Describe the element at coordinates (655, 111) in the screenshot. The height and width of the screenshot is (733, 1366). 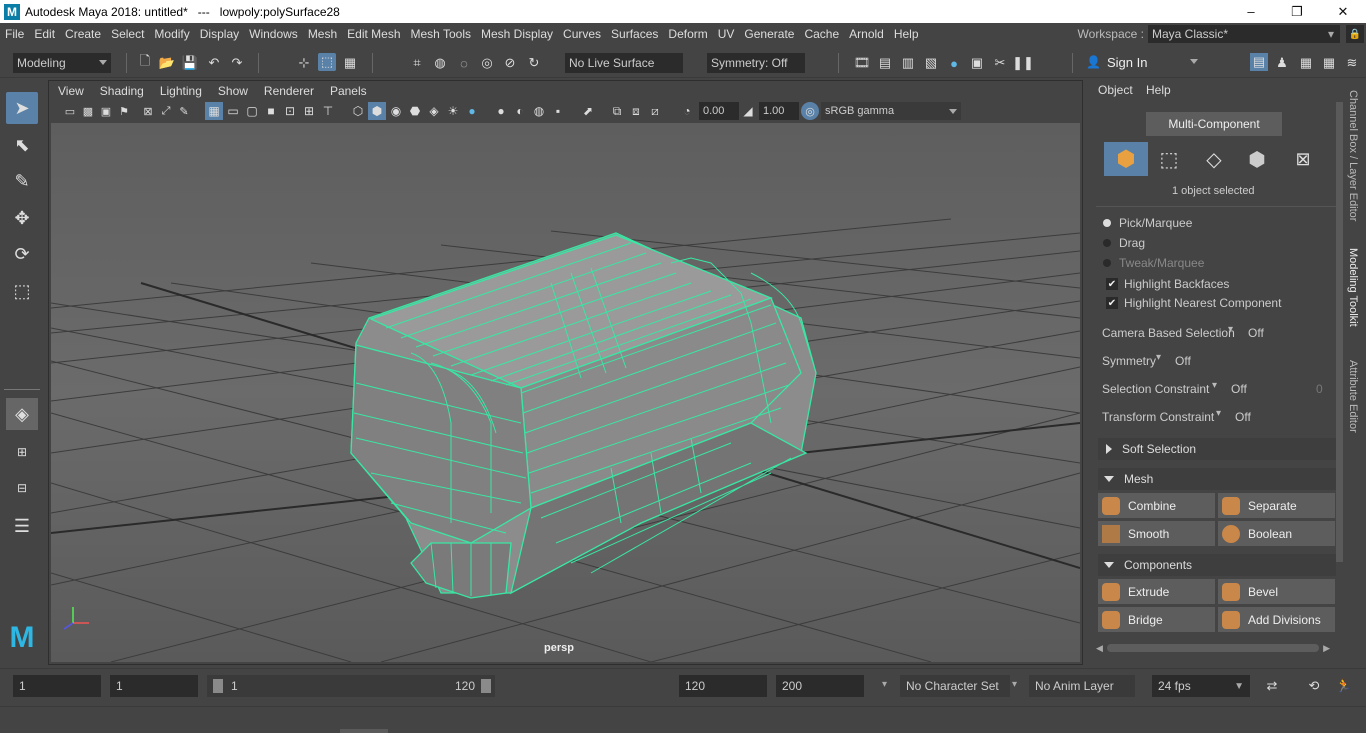
I see `backface-culling-icon: ⧄` at that location.